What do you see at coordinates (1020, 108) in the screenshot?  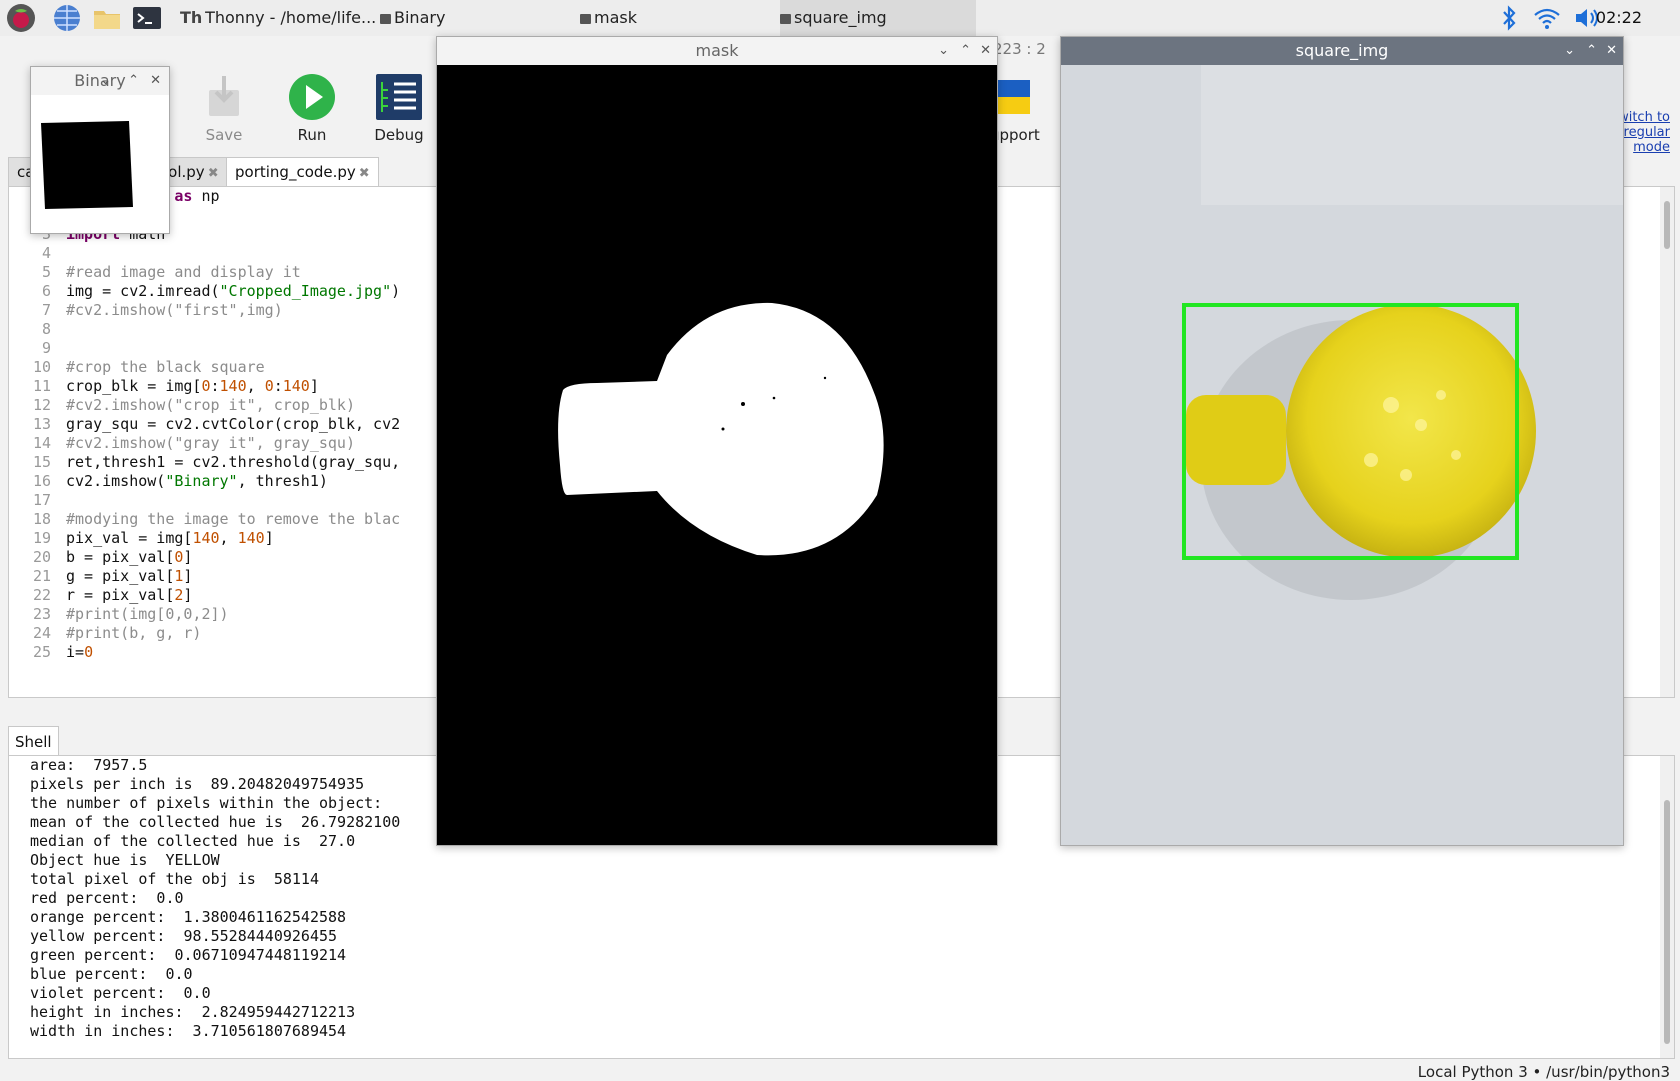 I see `support-button: upport` at bounding box center [1020, 108].